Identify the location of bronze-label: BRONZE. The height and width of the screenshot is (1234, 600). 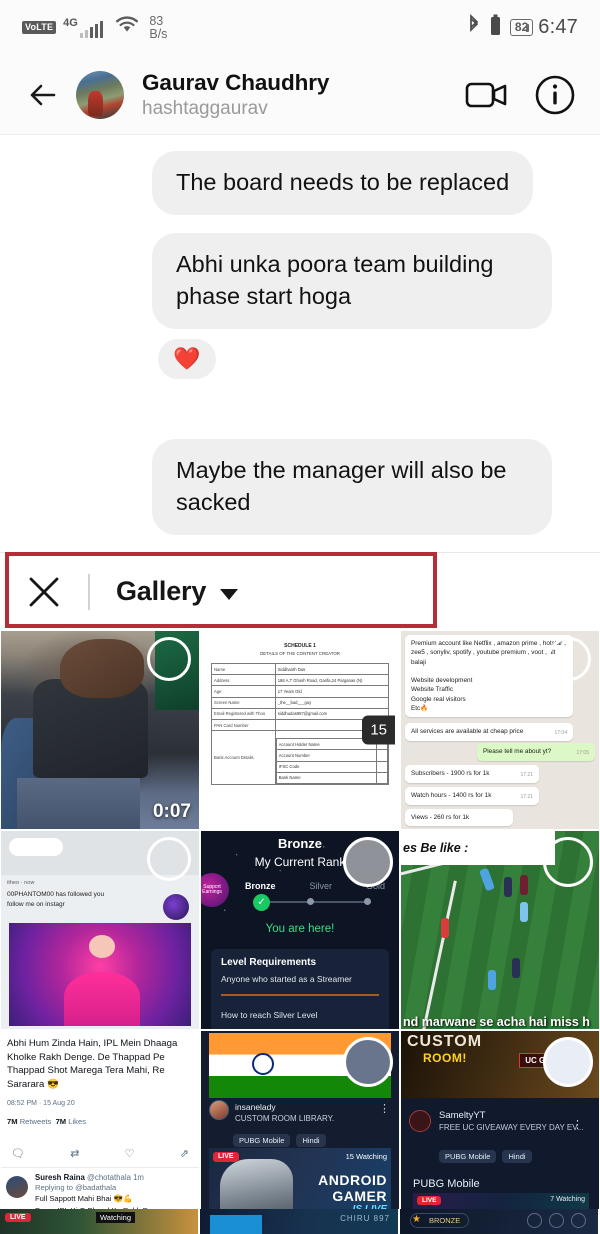
(440, 1220).